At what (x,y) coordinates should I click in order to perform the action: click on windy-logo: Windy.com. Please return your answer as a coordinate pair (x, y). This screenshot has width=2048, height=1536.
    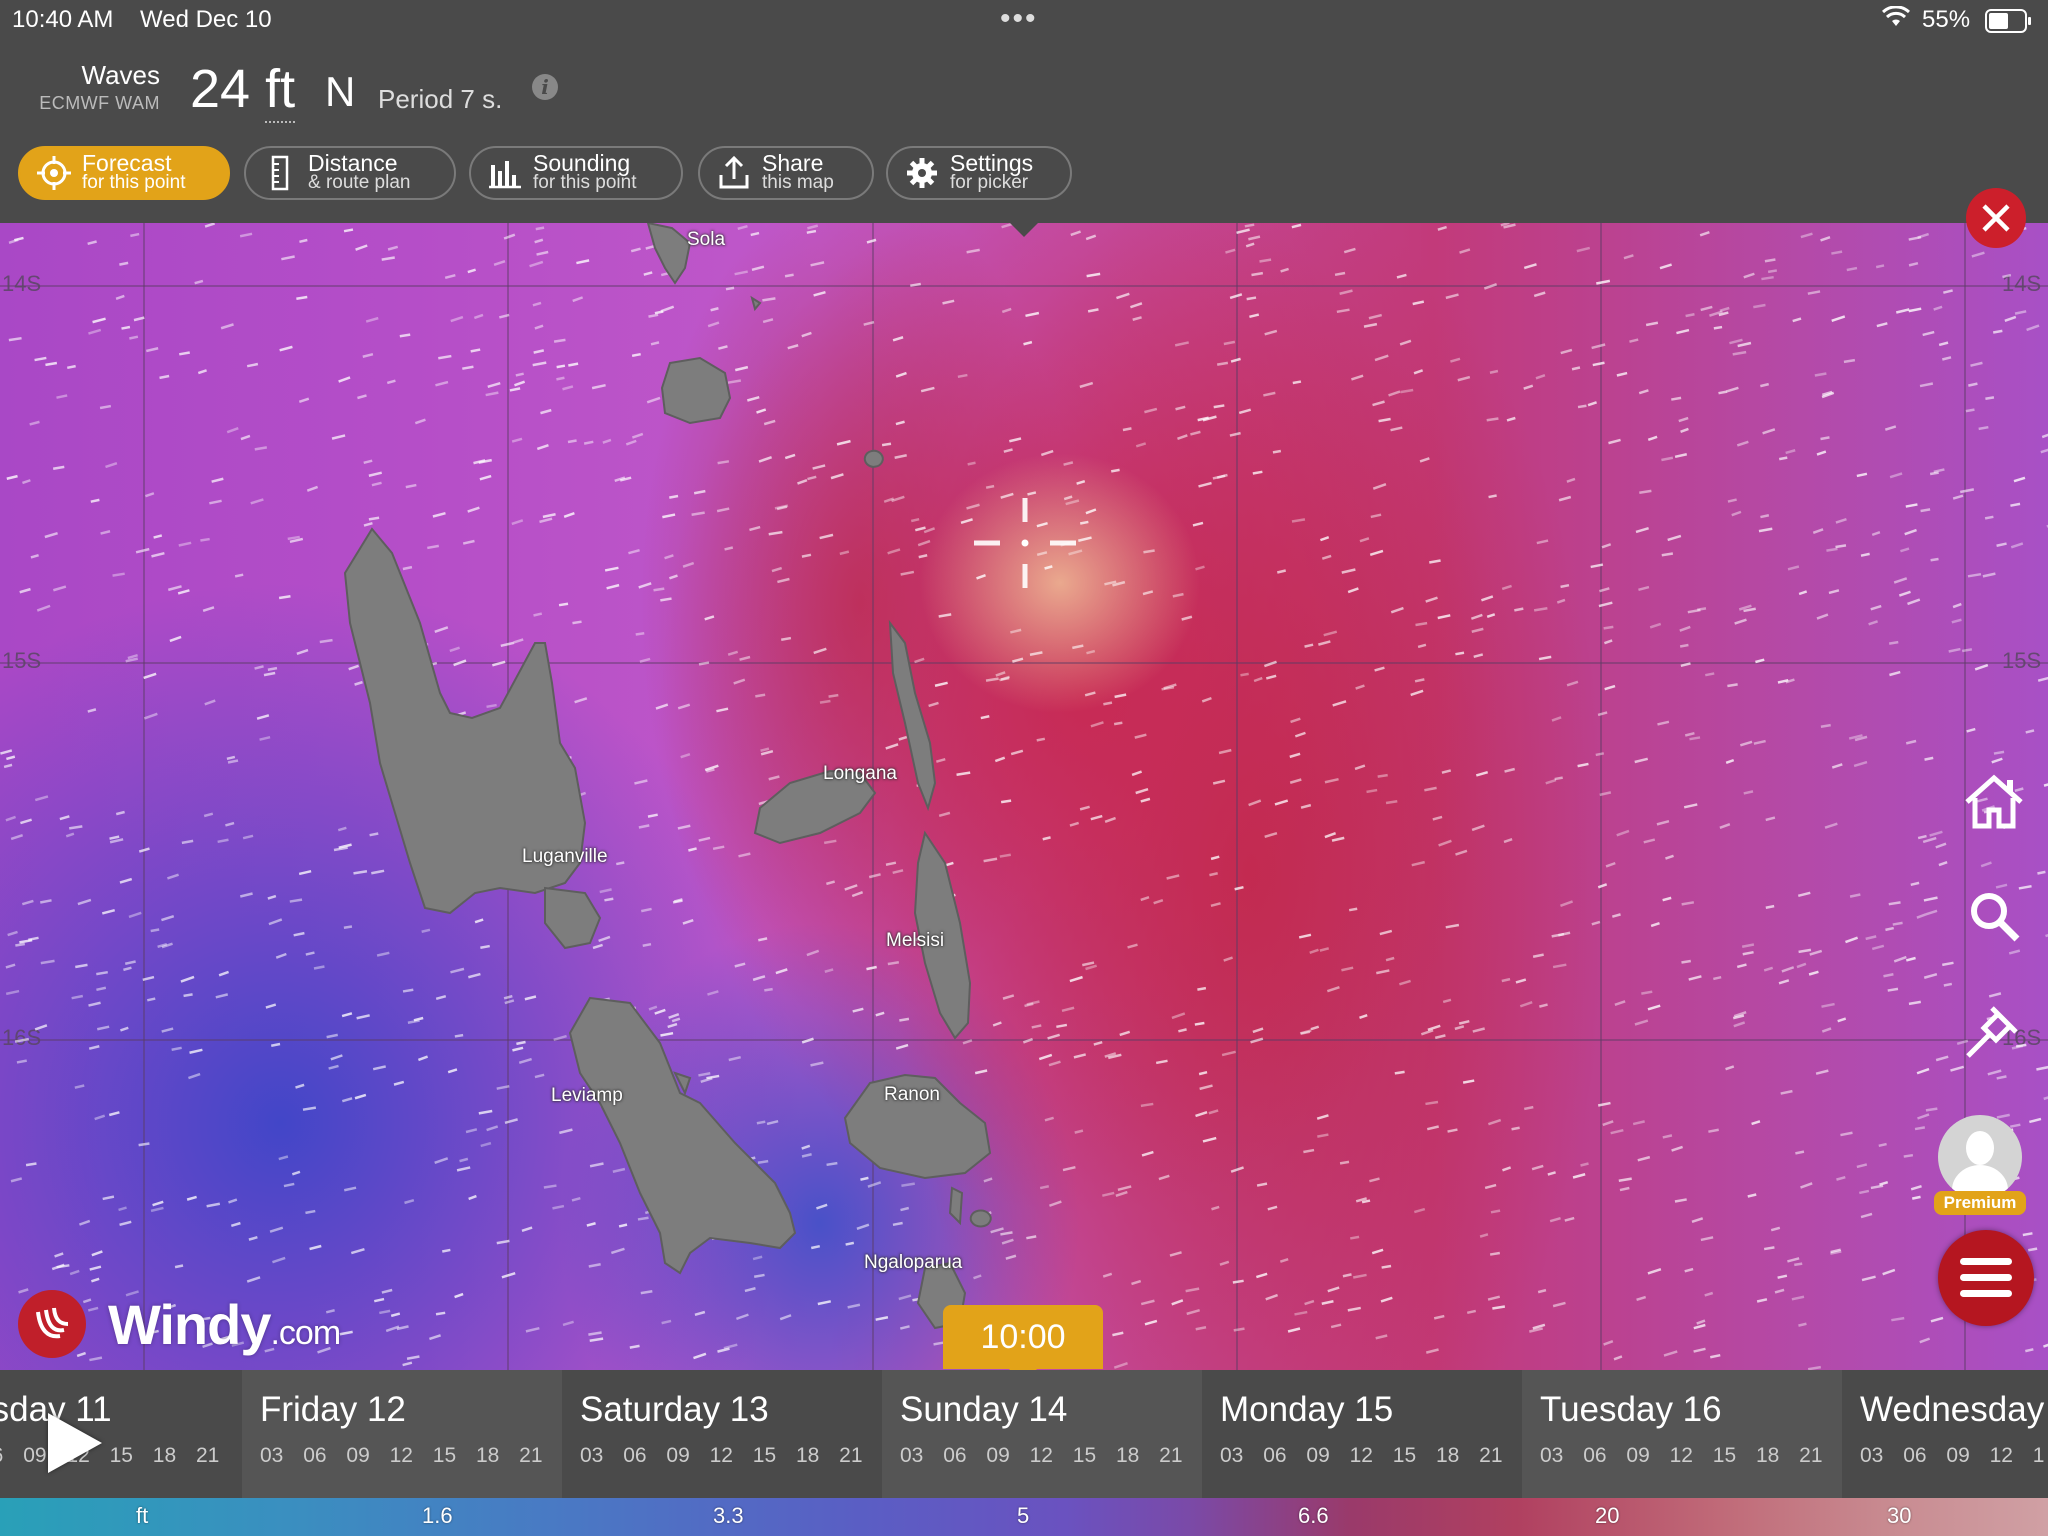
    Looking at the image, I should click on (179, 1324).